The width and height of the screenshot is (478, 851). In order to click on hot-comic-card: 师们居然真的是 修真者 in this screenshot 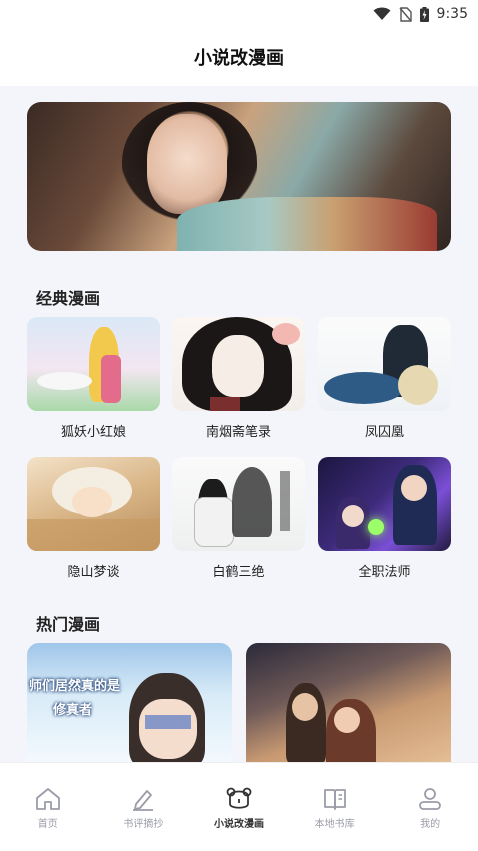, I will do `click(129, 708)`.